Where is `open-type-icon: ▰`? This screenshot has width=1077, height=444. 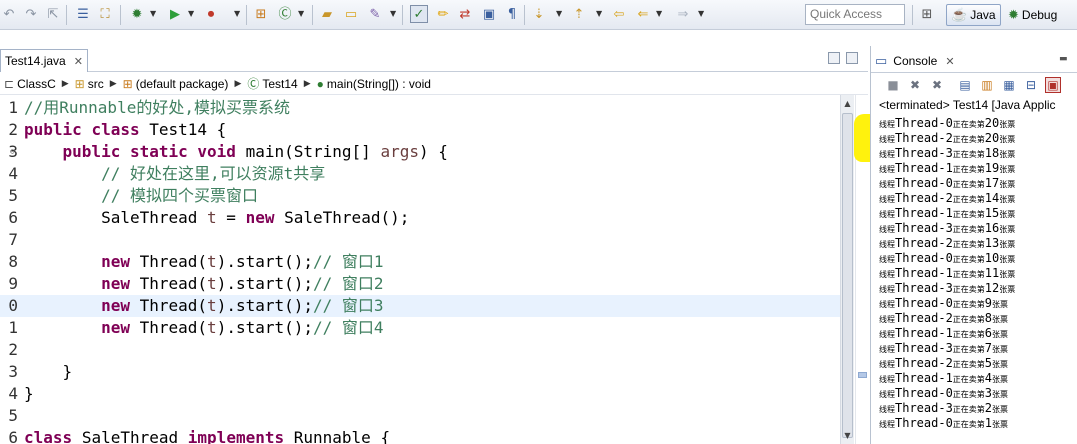
open-type-icon: ▰ is located at coordinates (327, 14).